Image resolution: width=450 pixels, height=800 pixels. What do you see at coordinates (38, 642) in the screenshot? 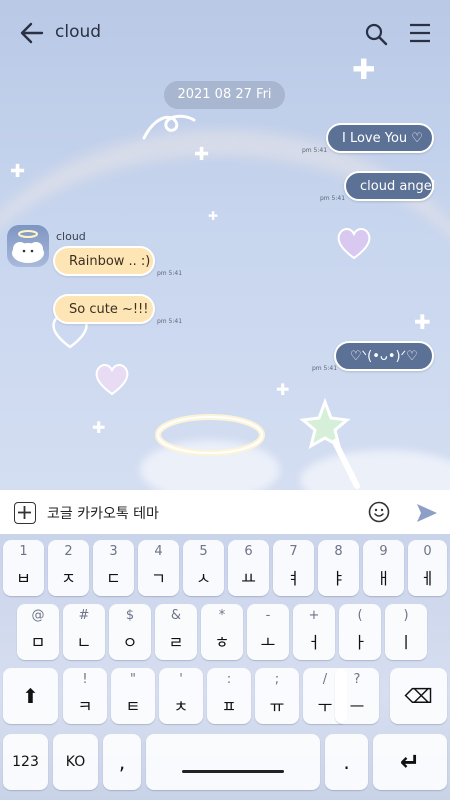
I see `key-label: ㅁ` at bounding box center [38, 642].